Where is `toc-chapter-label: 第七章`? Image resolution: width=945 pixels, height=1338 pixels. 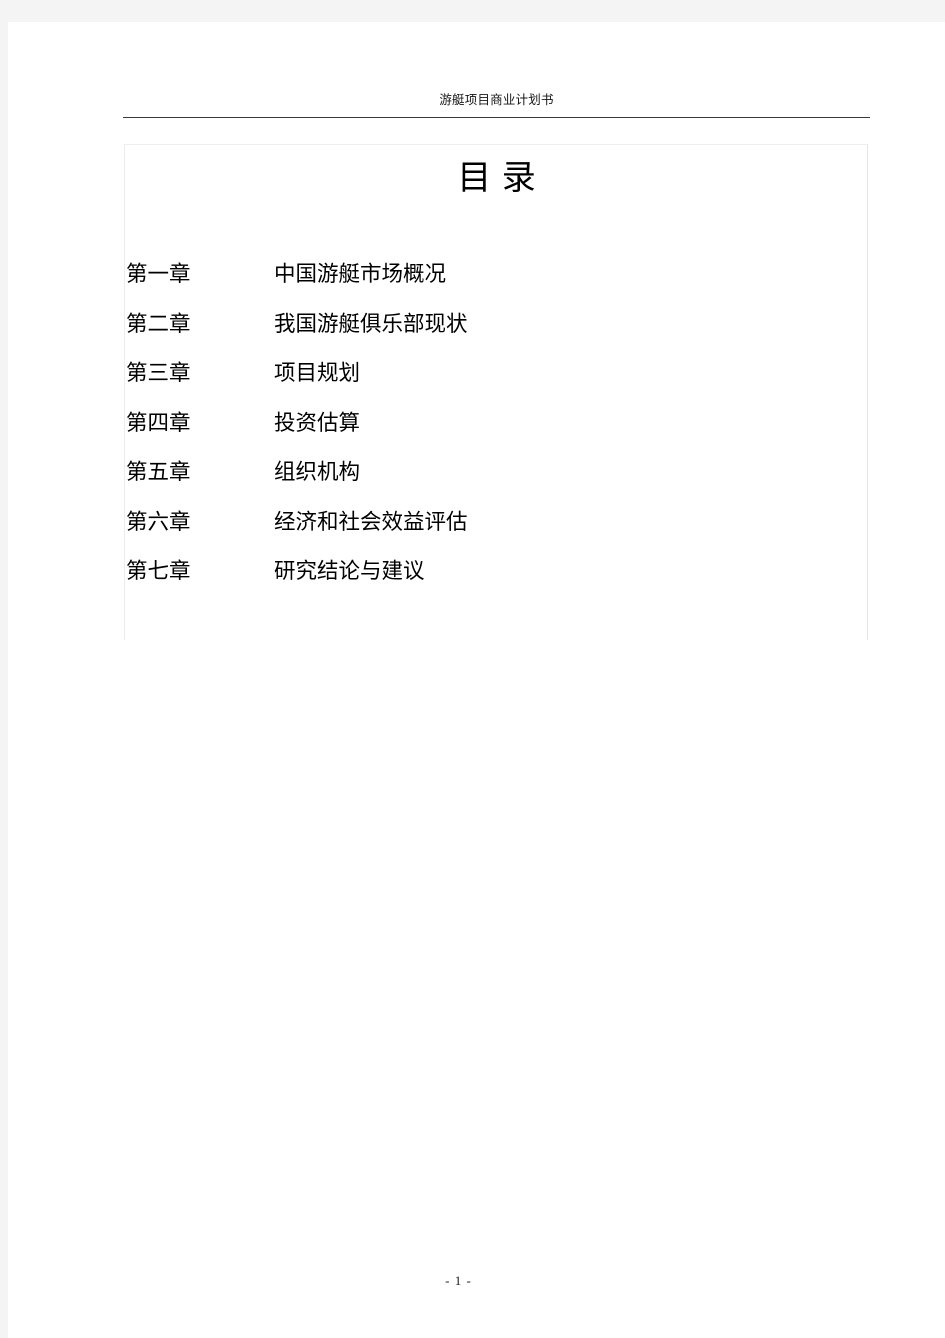
toc-chapter-label: 第七章 is located at coordinates (158, 571).